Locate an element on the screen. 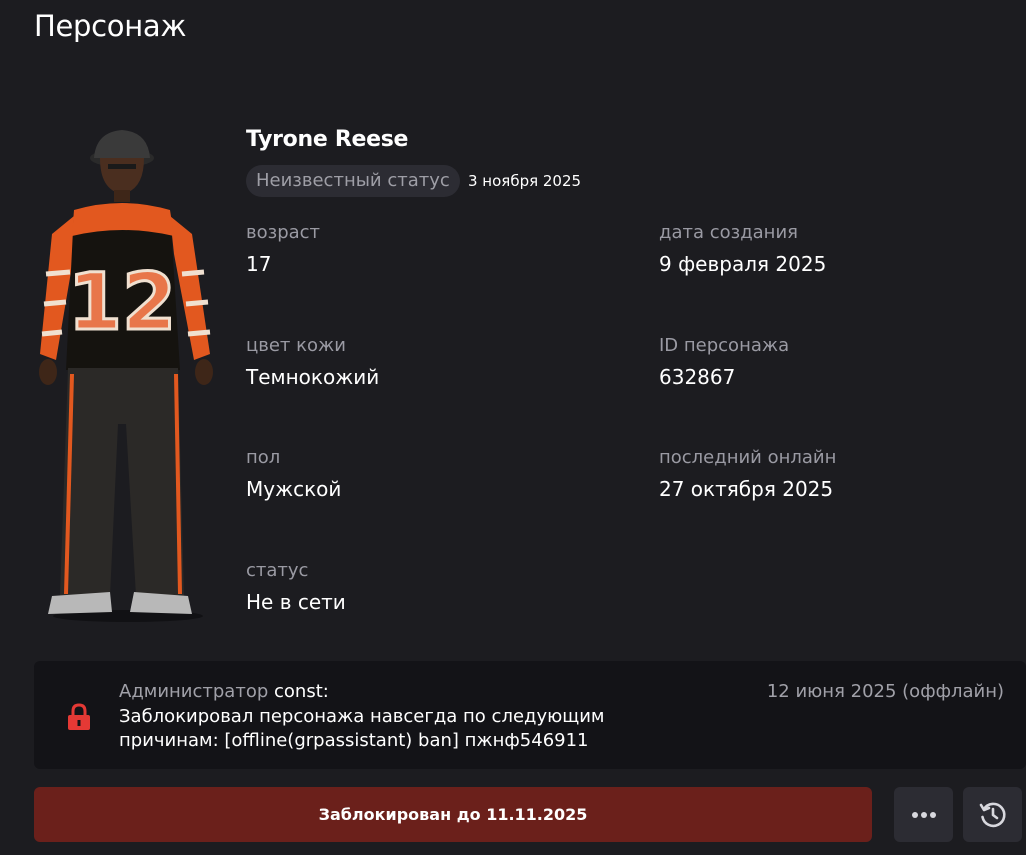 The image size is (1026, 855). lock-icon is located at coordinates (79, 716).